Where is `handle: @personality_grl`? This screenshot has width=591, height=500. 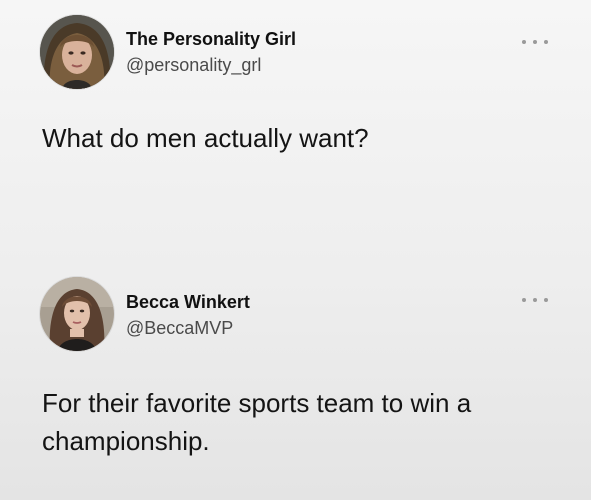
handle: @personality_grl is located at coordinates (193, 65).